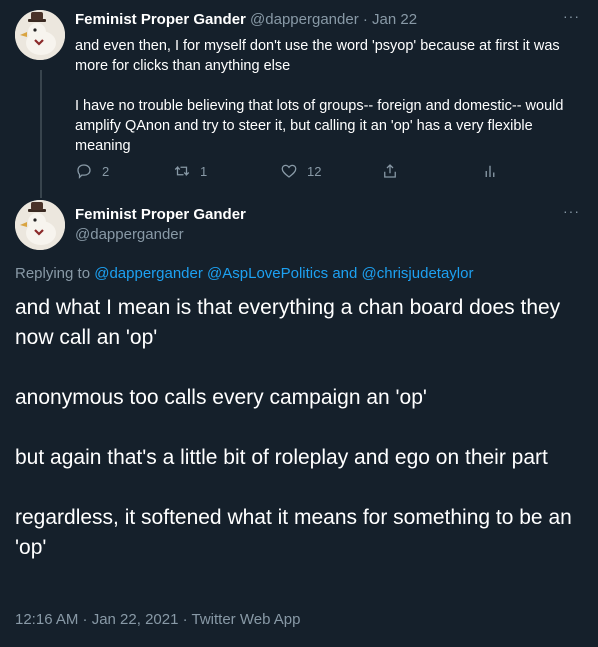 The height and width of the screenshot is (647, 598). What do you see at coordinates (182, 171) in the screenshot?
I see `retweet-icon` at bounding box center [182, 171].